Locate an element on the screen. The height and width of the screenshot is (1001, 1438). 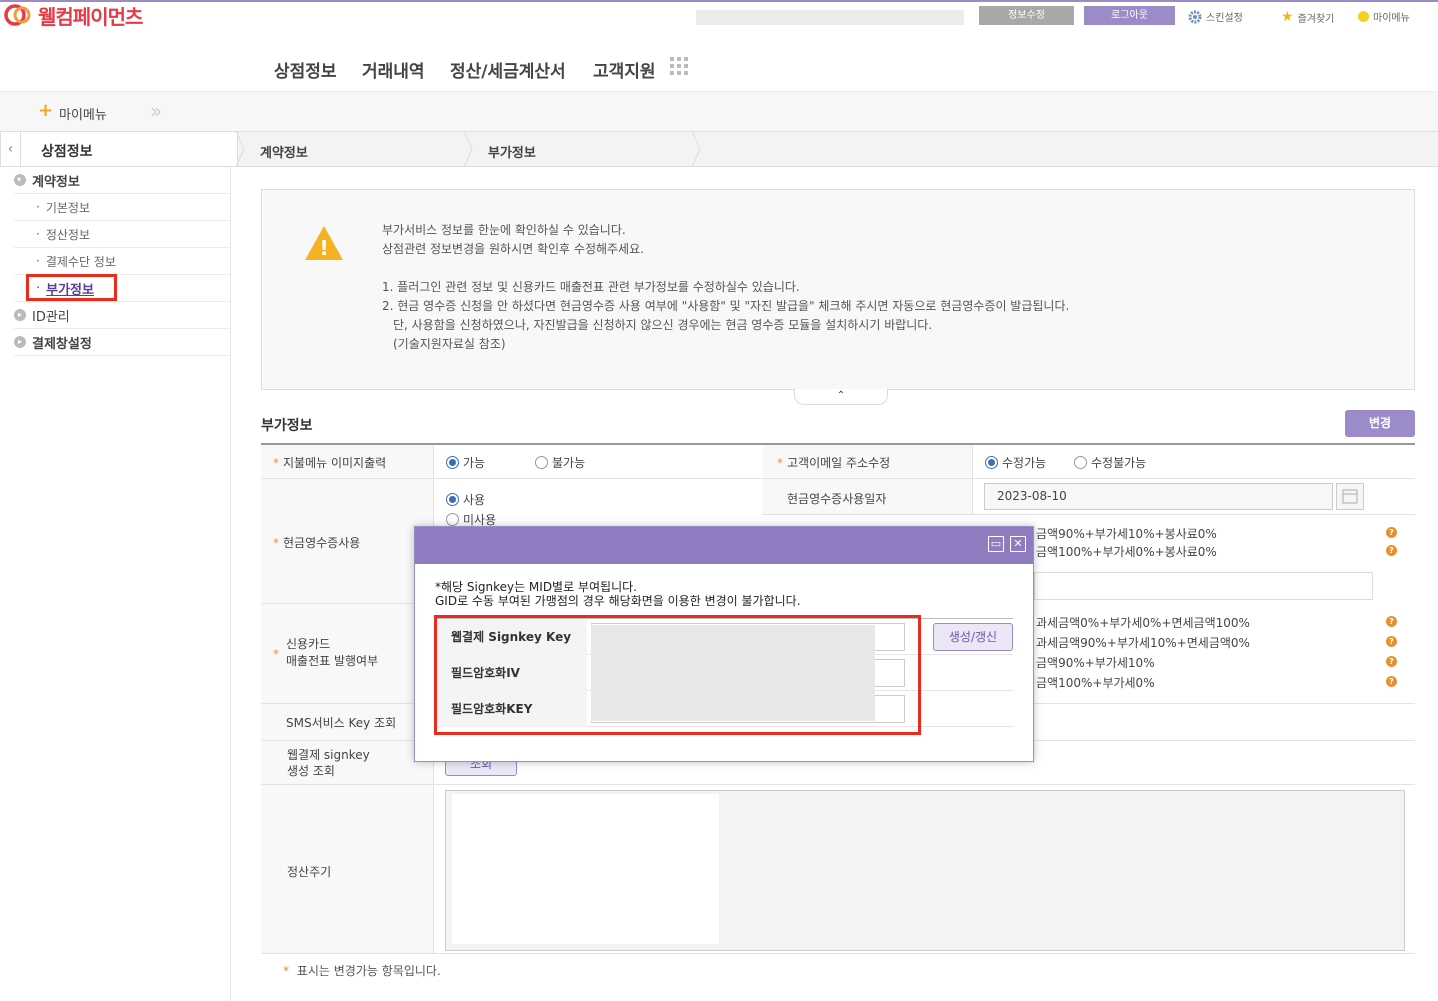
sidebar-group-payment-window: ▸ 결제창설정 is located at coordinates (122, 342).